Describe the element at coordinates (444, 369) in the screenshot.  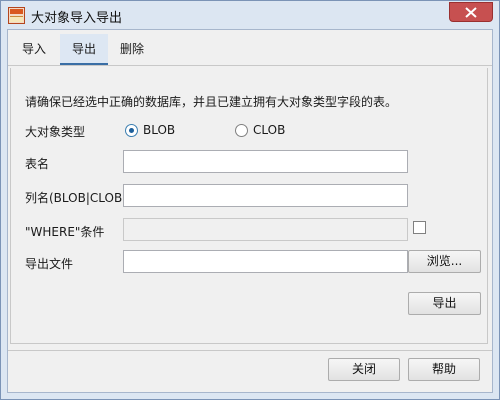
I see `help-button: 帮助` at that location.